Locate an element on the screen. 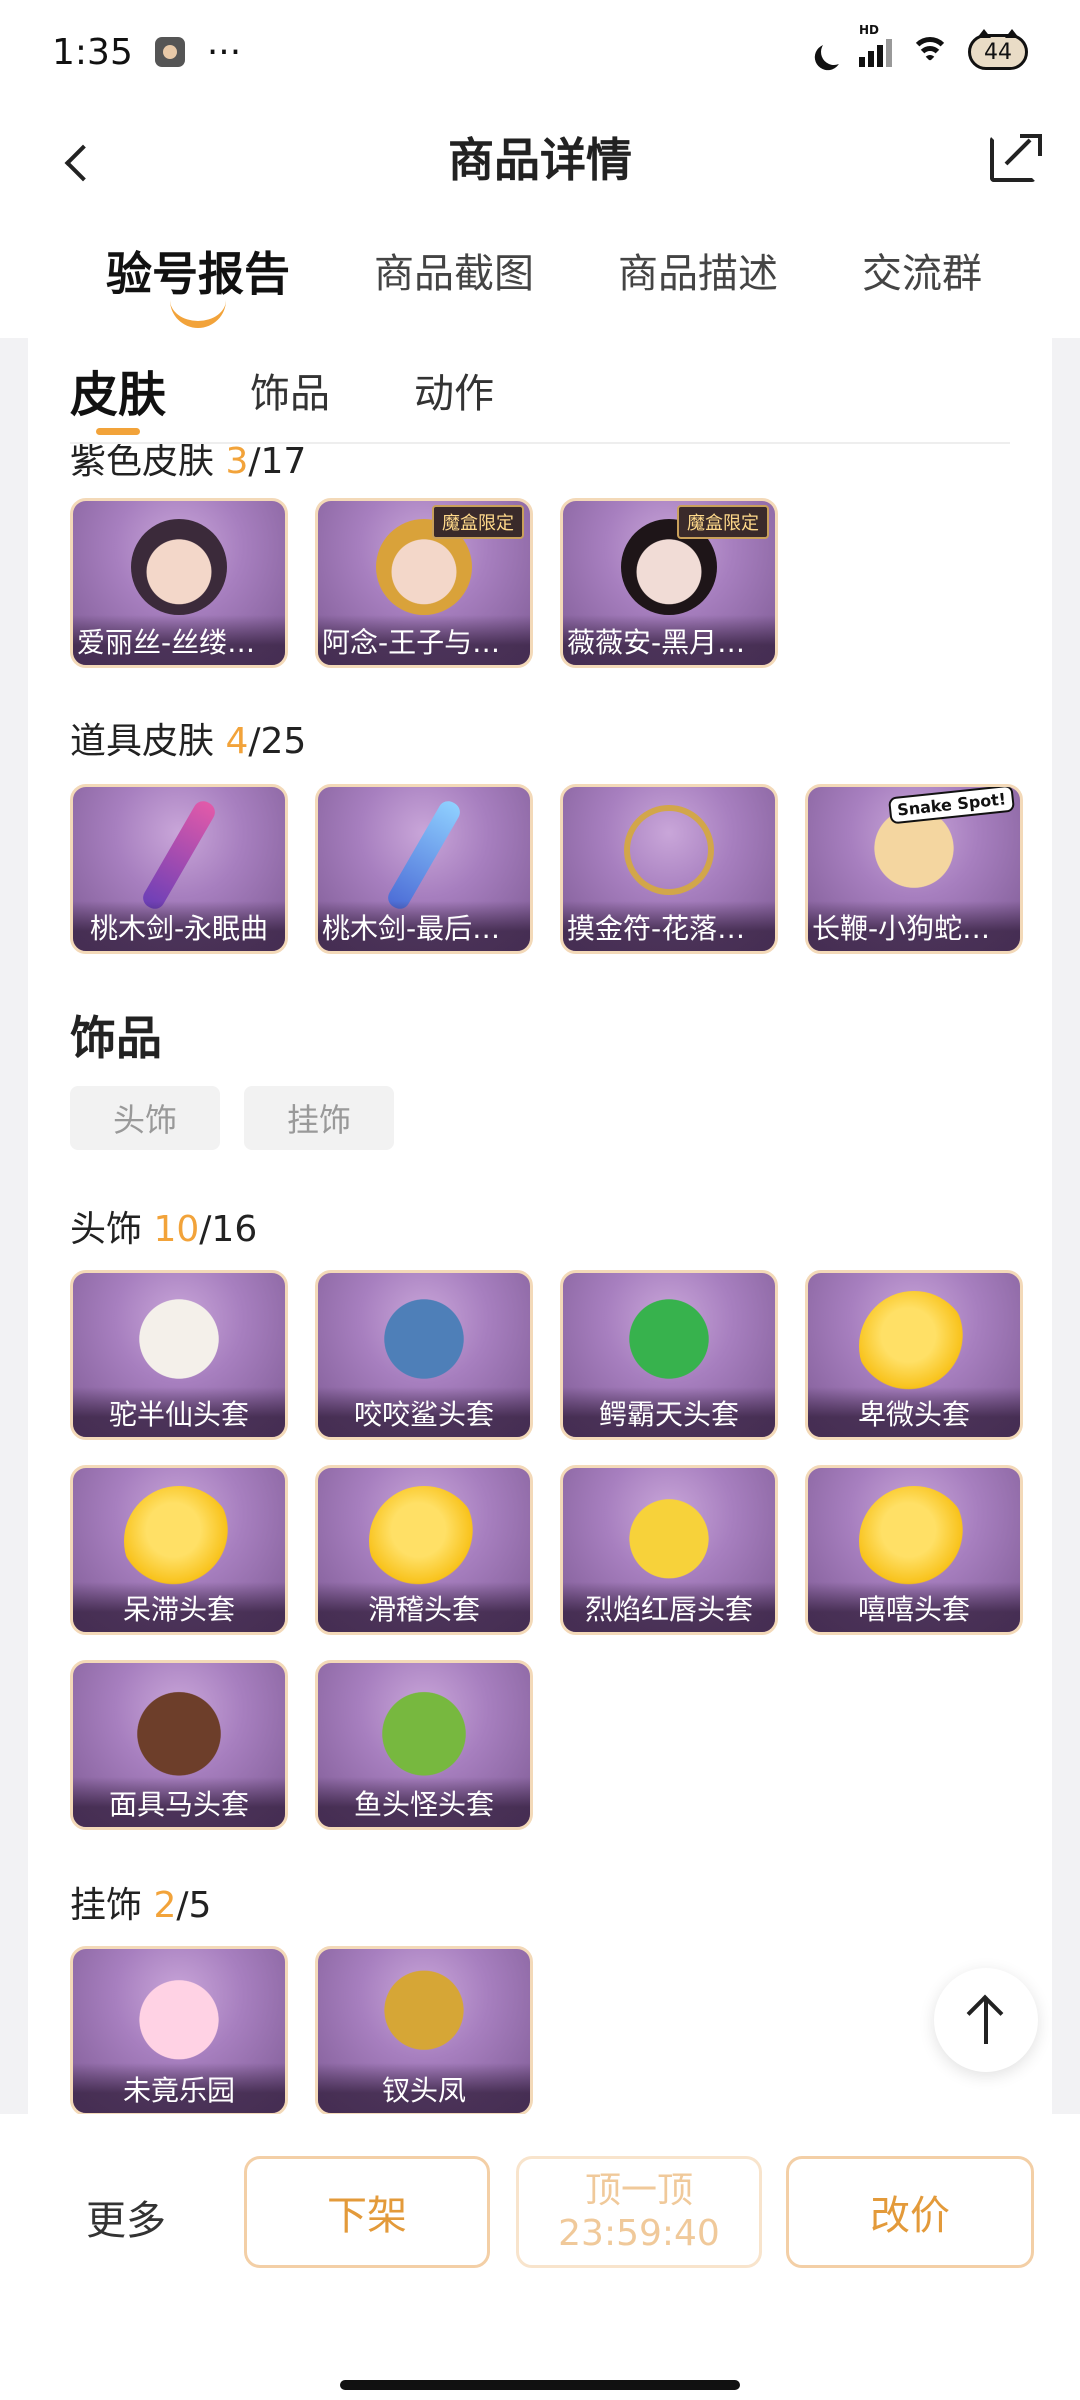 The width and height of the screenshot is (1080, 2400). reprice-button: 改价 is located at coordinates (910, 2212).